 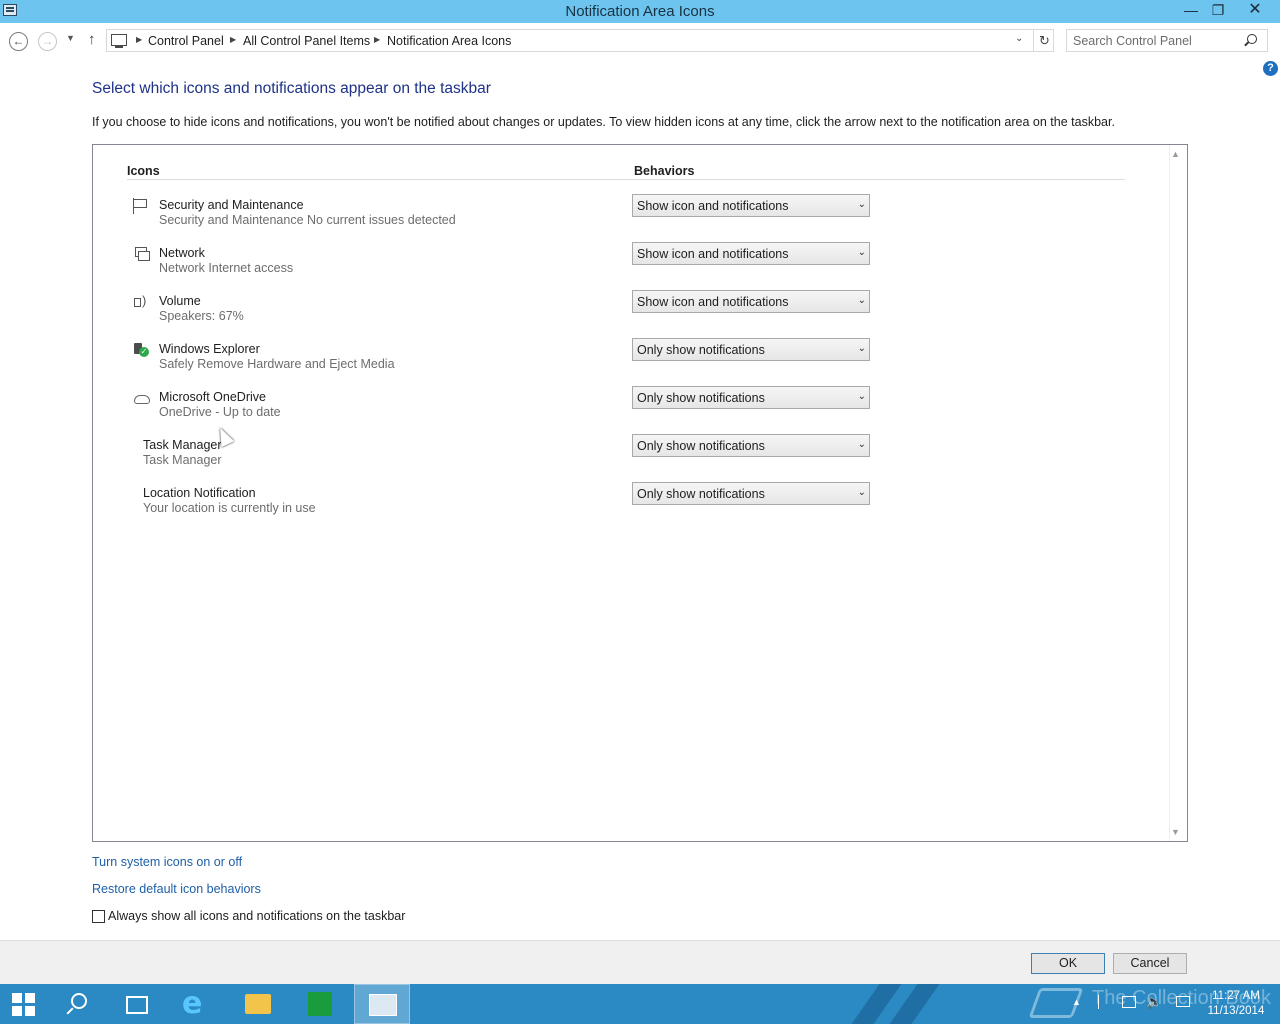 What do you see at coordinates (180, 301) in the screenshot?
I see `item-name: Volume` at bounding box center [180, 301].